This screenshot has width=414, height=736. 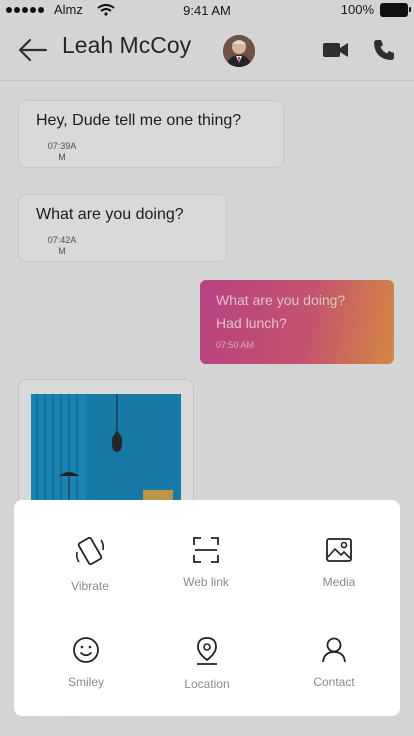 What do you see at coordinates (281, 300) in the screenshot?
I see `message-text-line1: What are you doing?` at bounding box center [281, 300].